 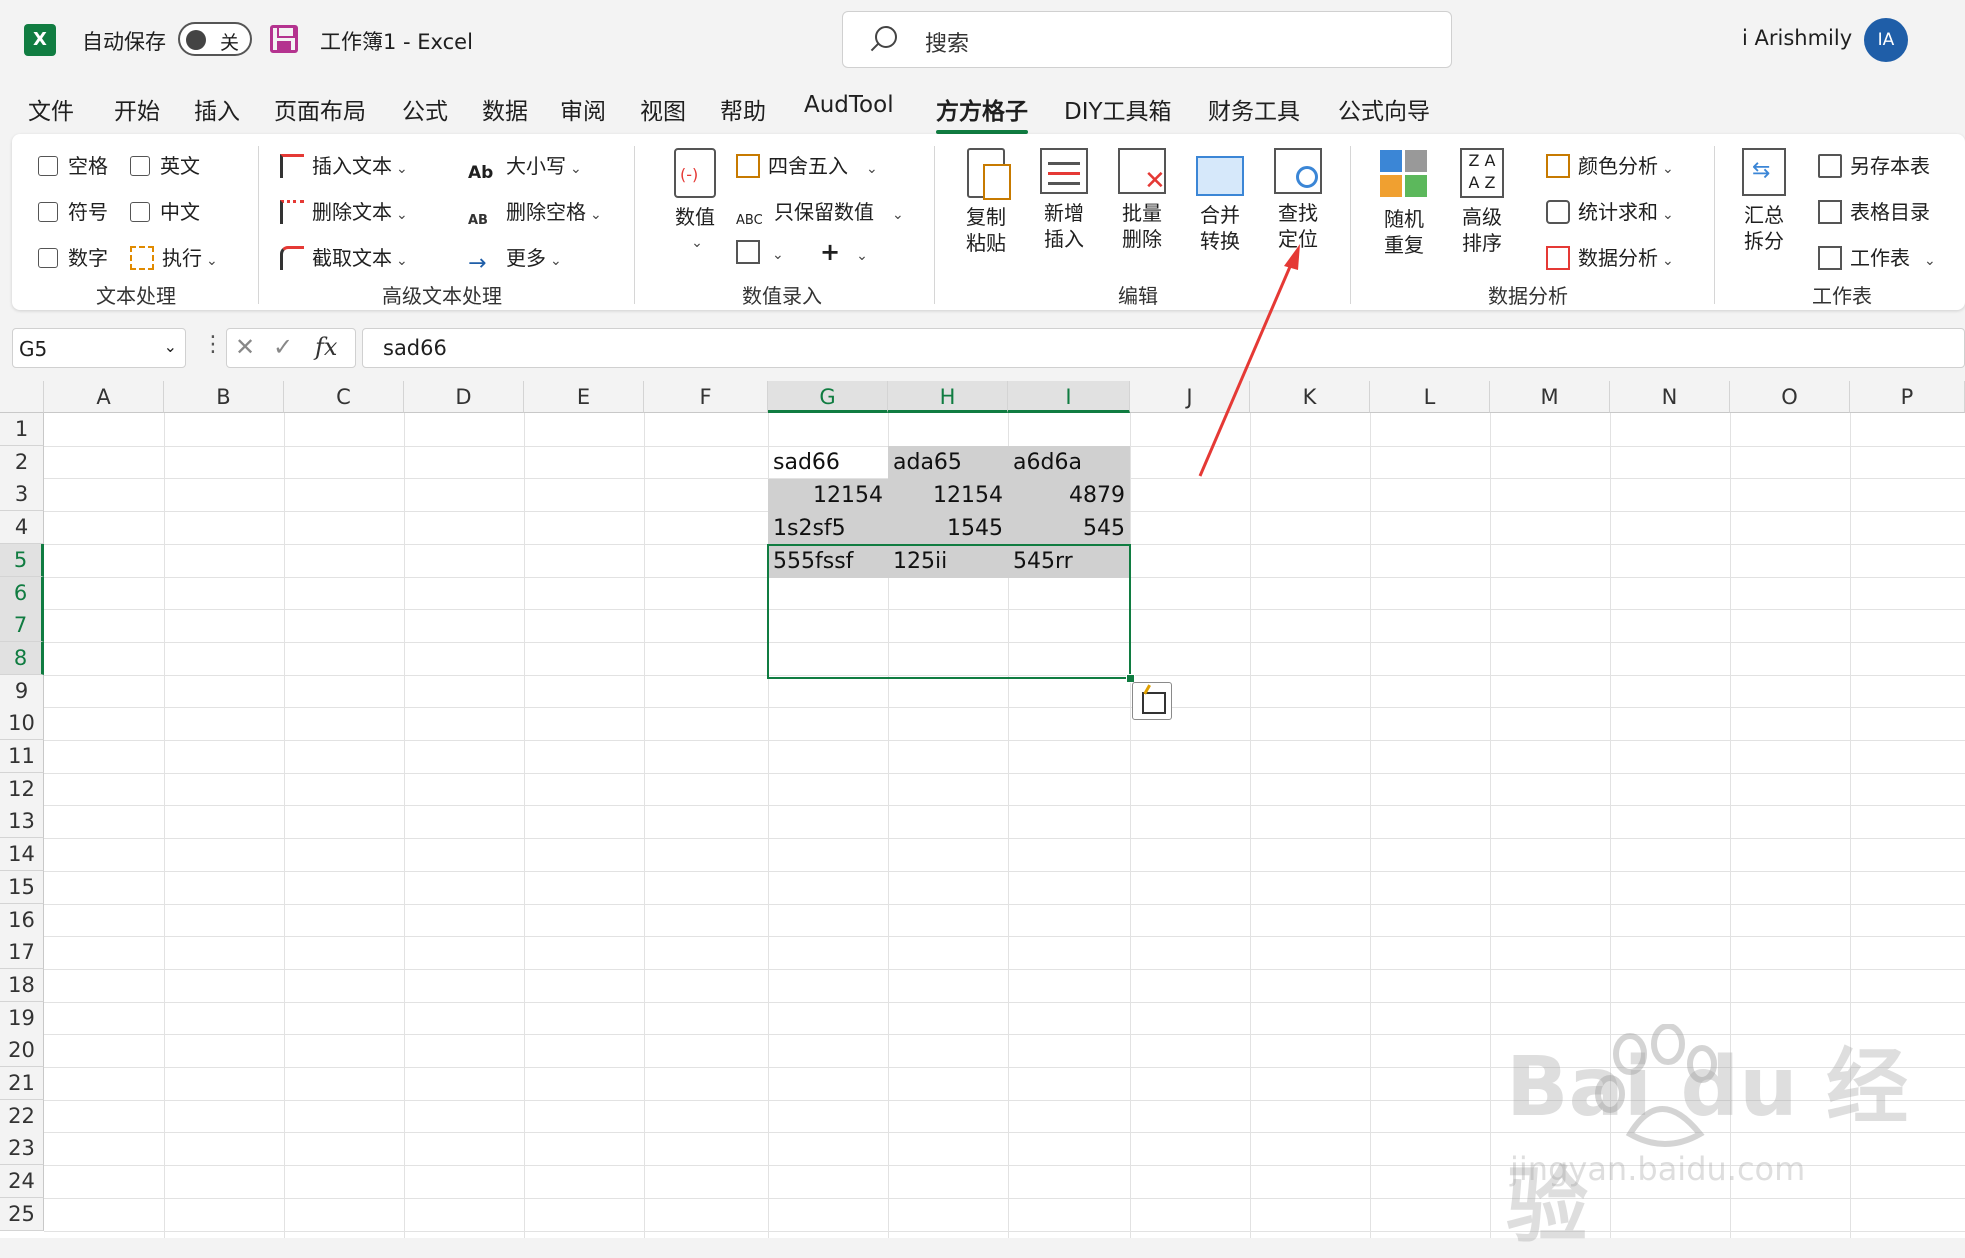 I want to click on row-header: 7, so click(x=22, y=626).